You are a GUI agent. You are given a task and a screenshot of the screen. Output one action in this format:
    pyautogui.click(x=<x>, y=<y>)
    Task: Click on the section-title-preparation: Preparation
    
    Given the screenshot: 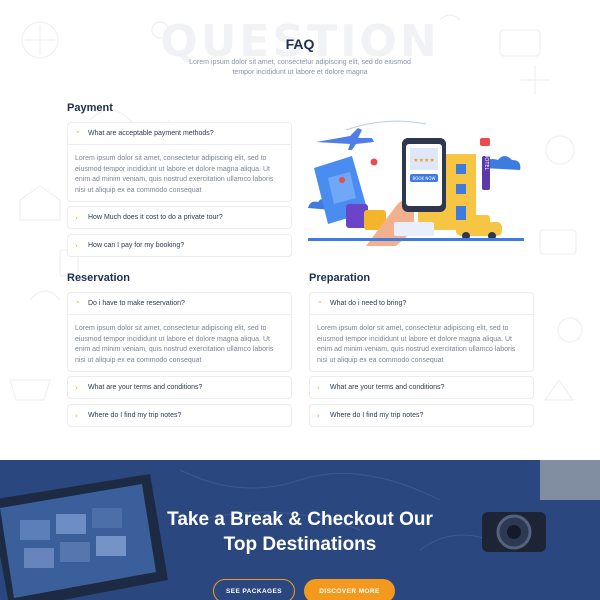 What is the action you would take?
    pyautogui.click(x=340, y=278)
    